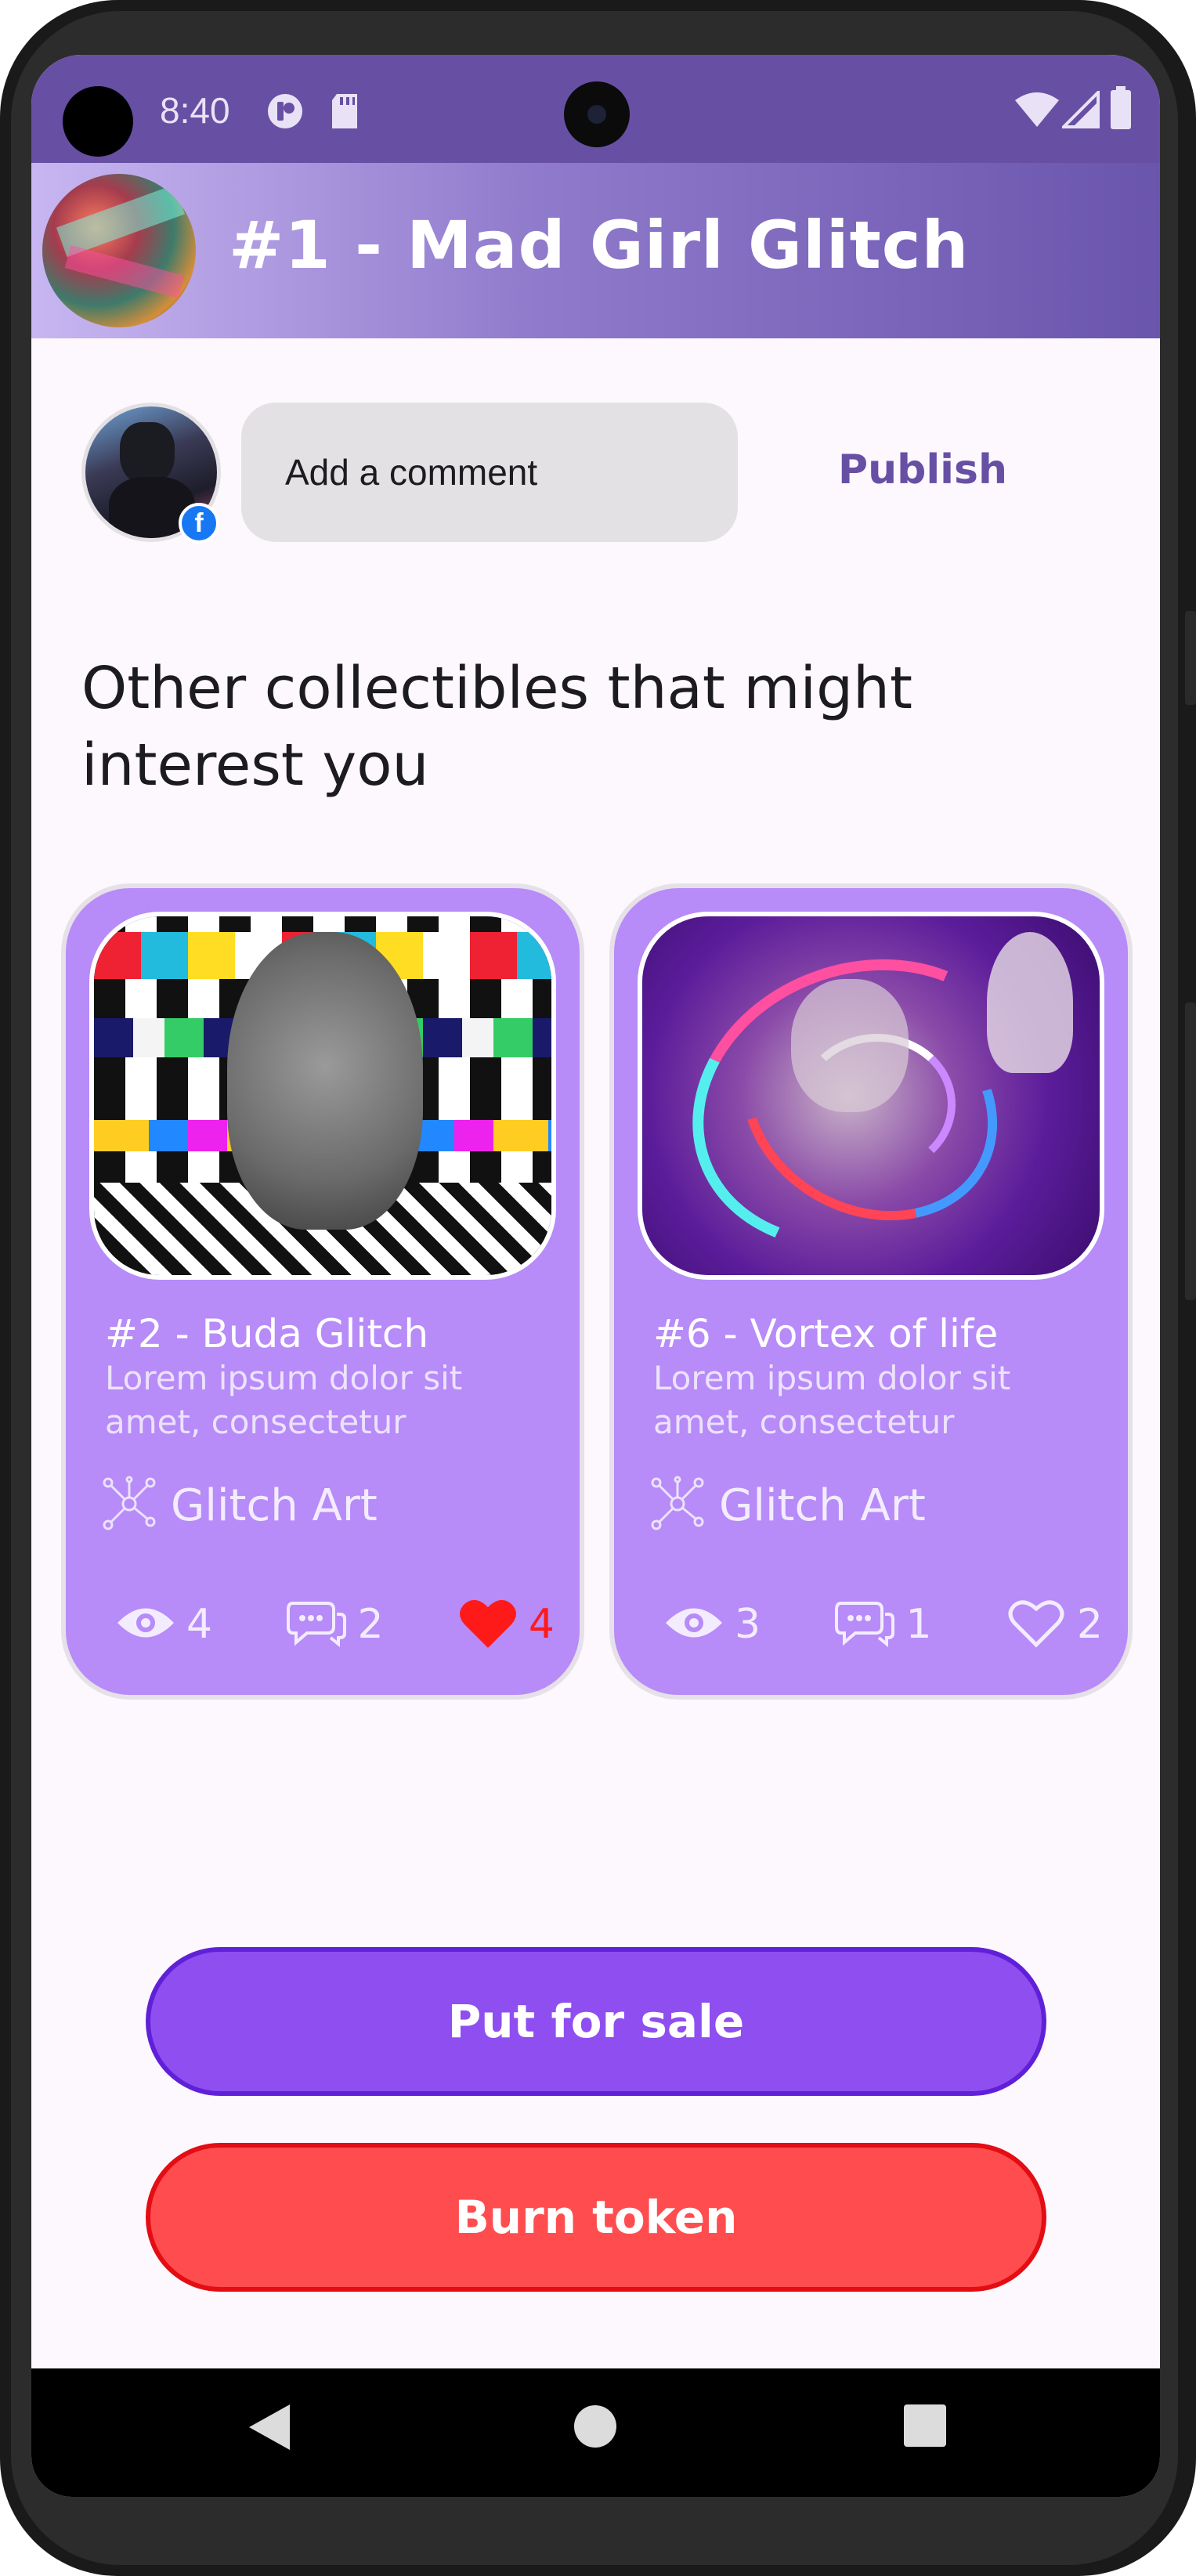 The image size is (1196, 2576). I want to click on comment-input, so click(489, 472).